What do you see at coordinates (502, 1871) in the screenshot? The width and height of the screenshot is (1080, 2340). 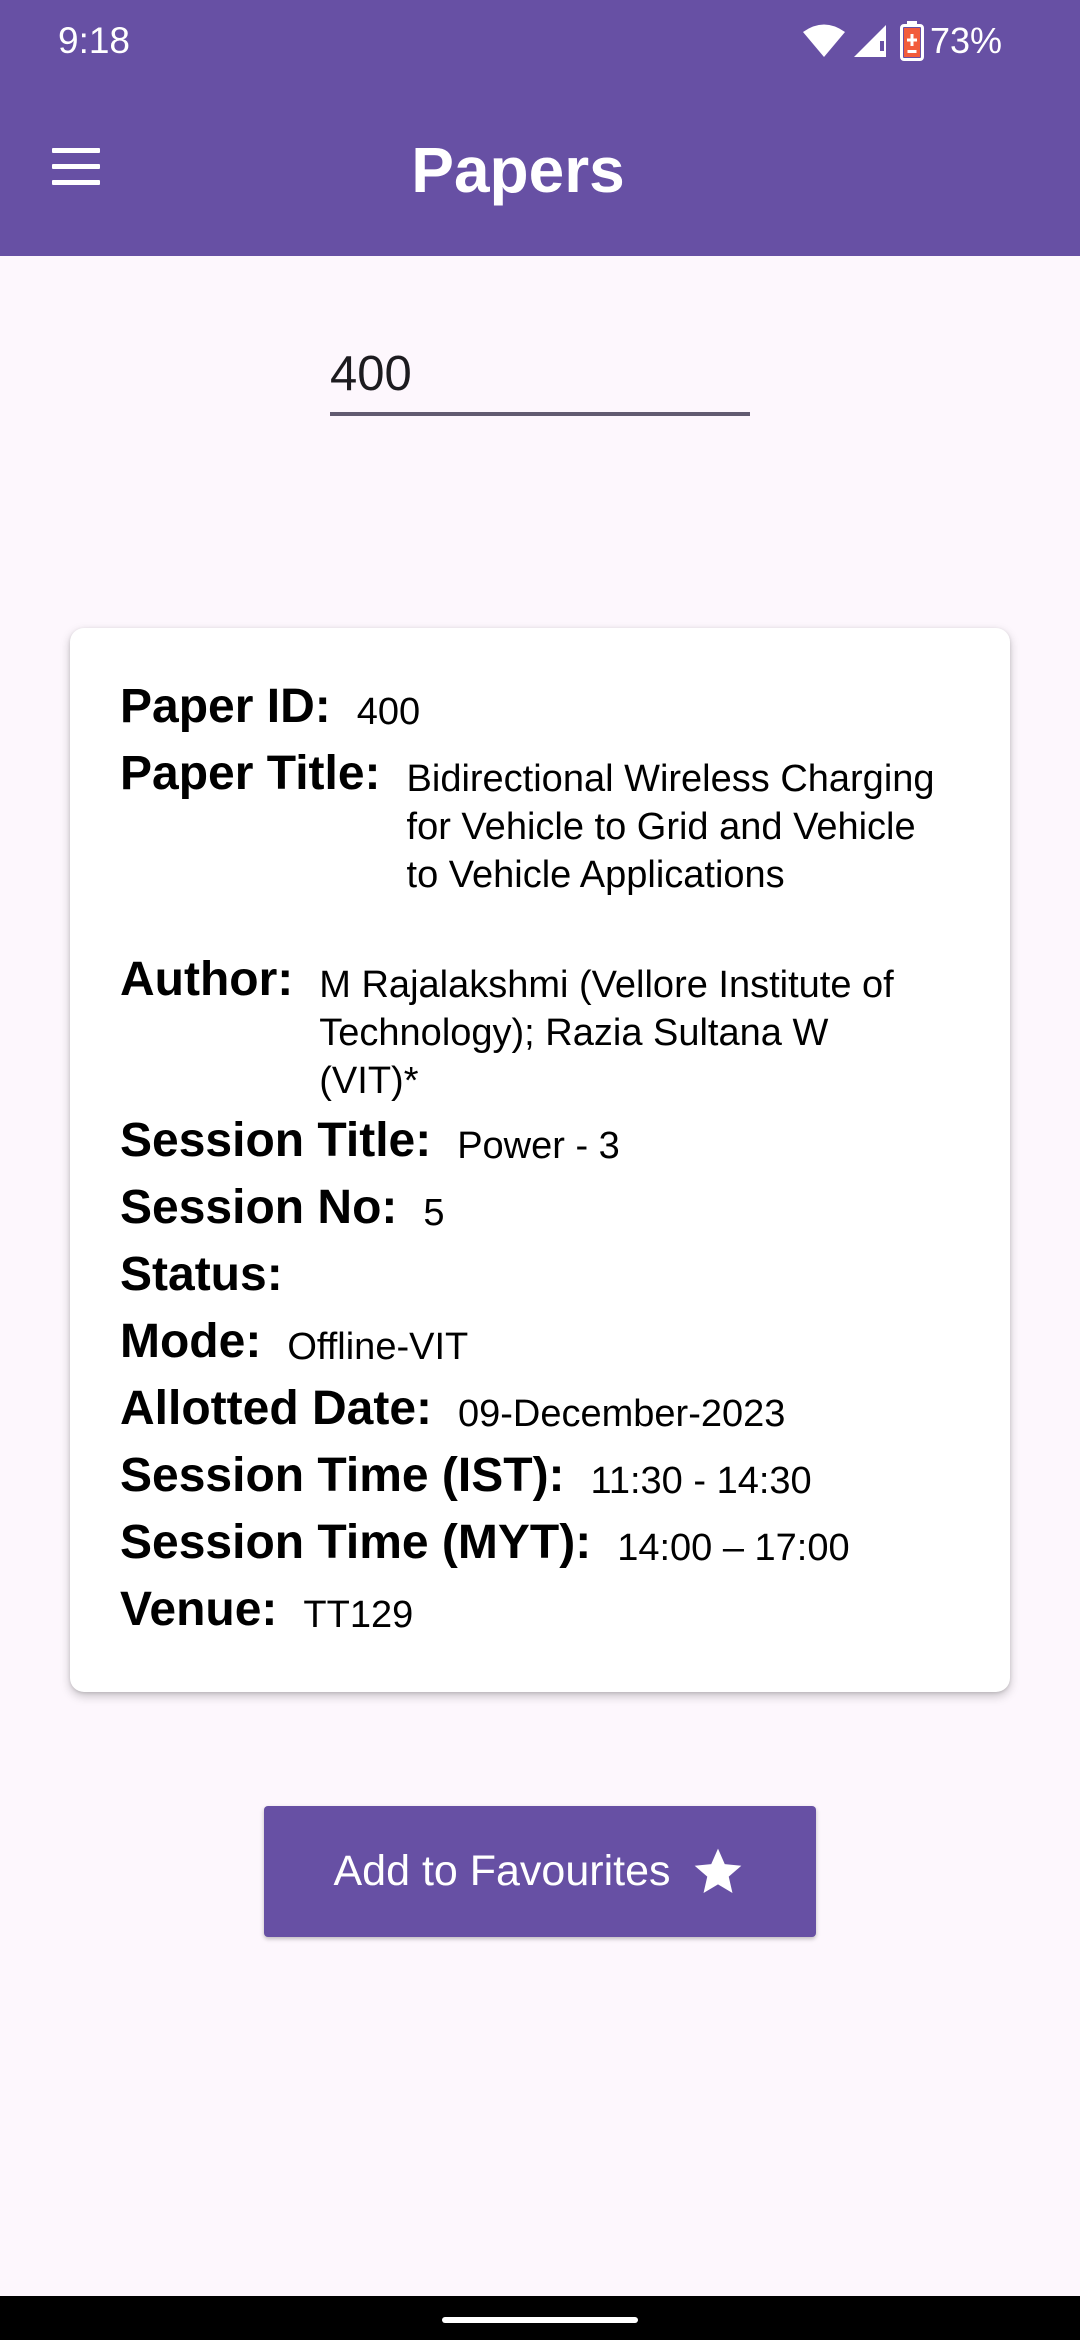 I see `add-to-favourites-label: Add to Favourites` at bounding box center [502, 1871].